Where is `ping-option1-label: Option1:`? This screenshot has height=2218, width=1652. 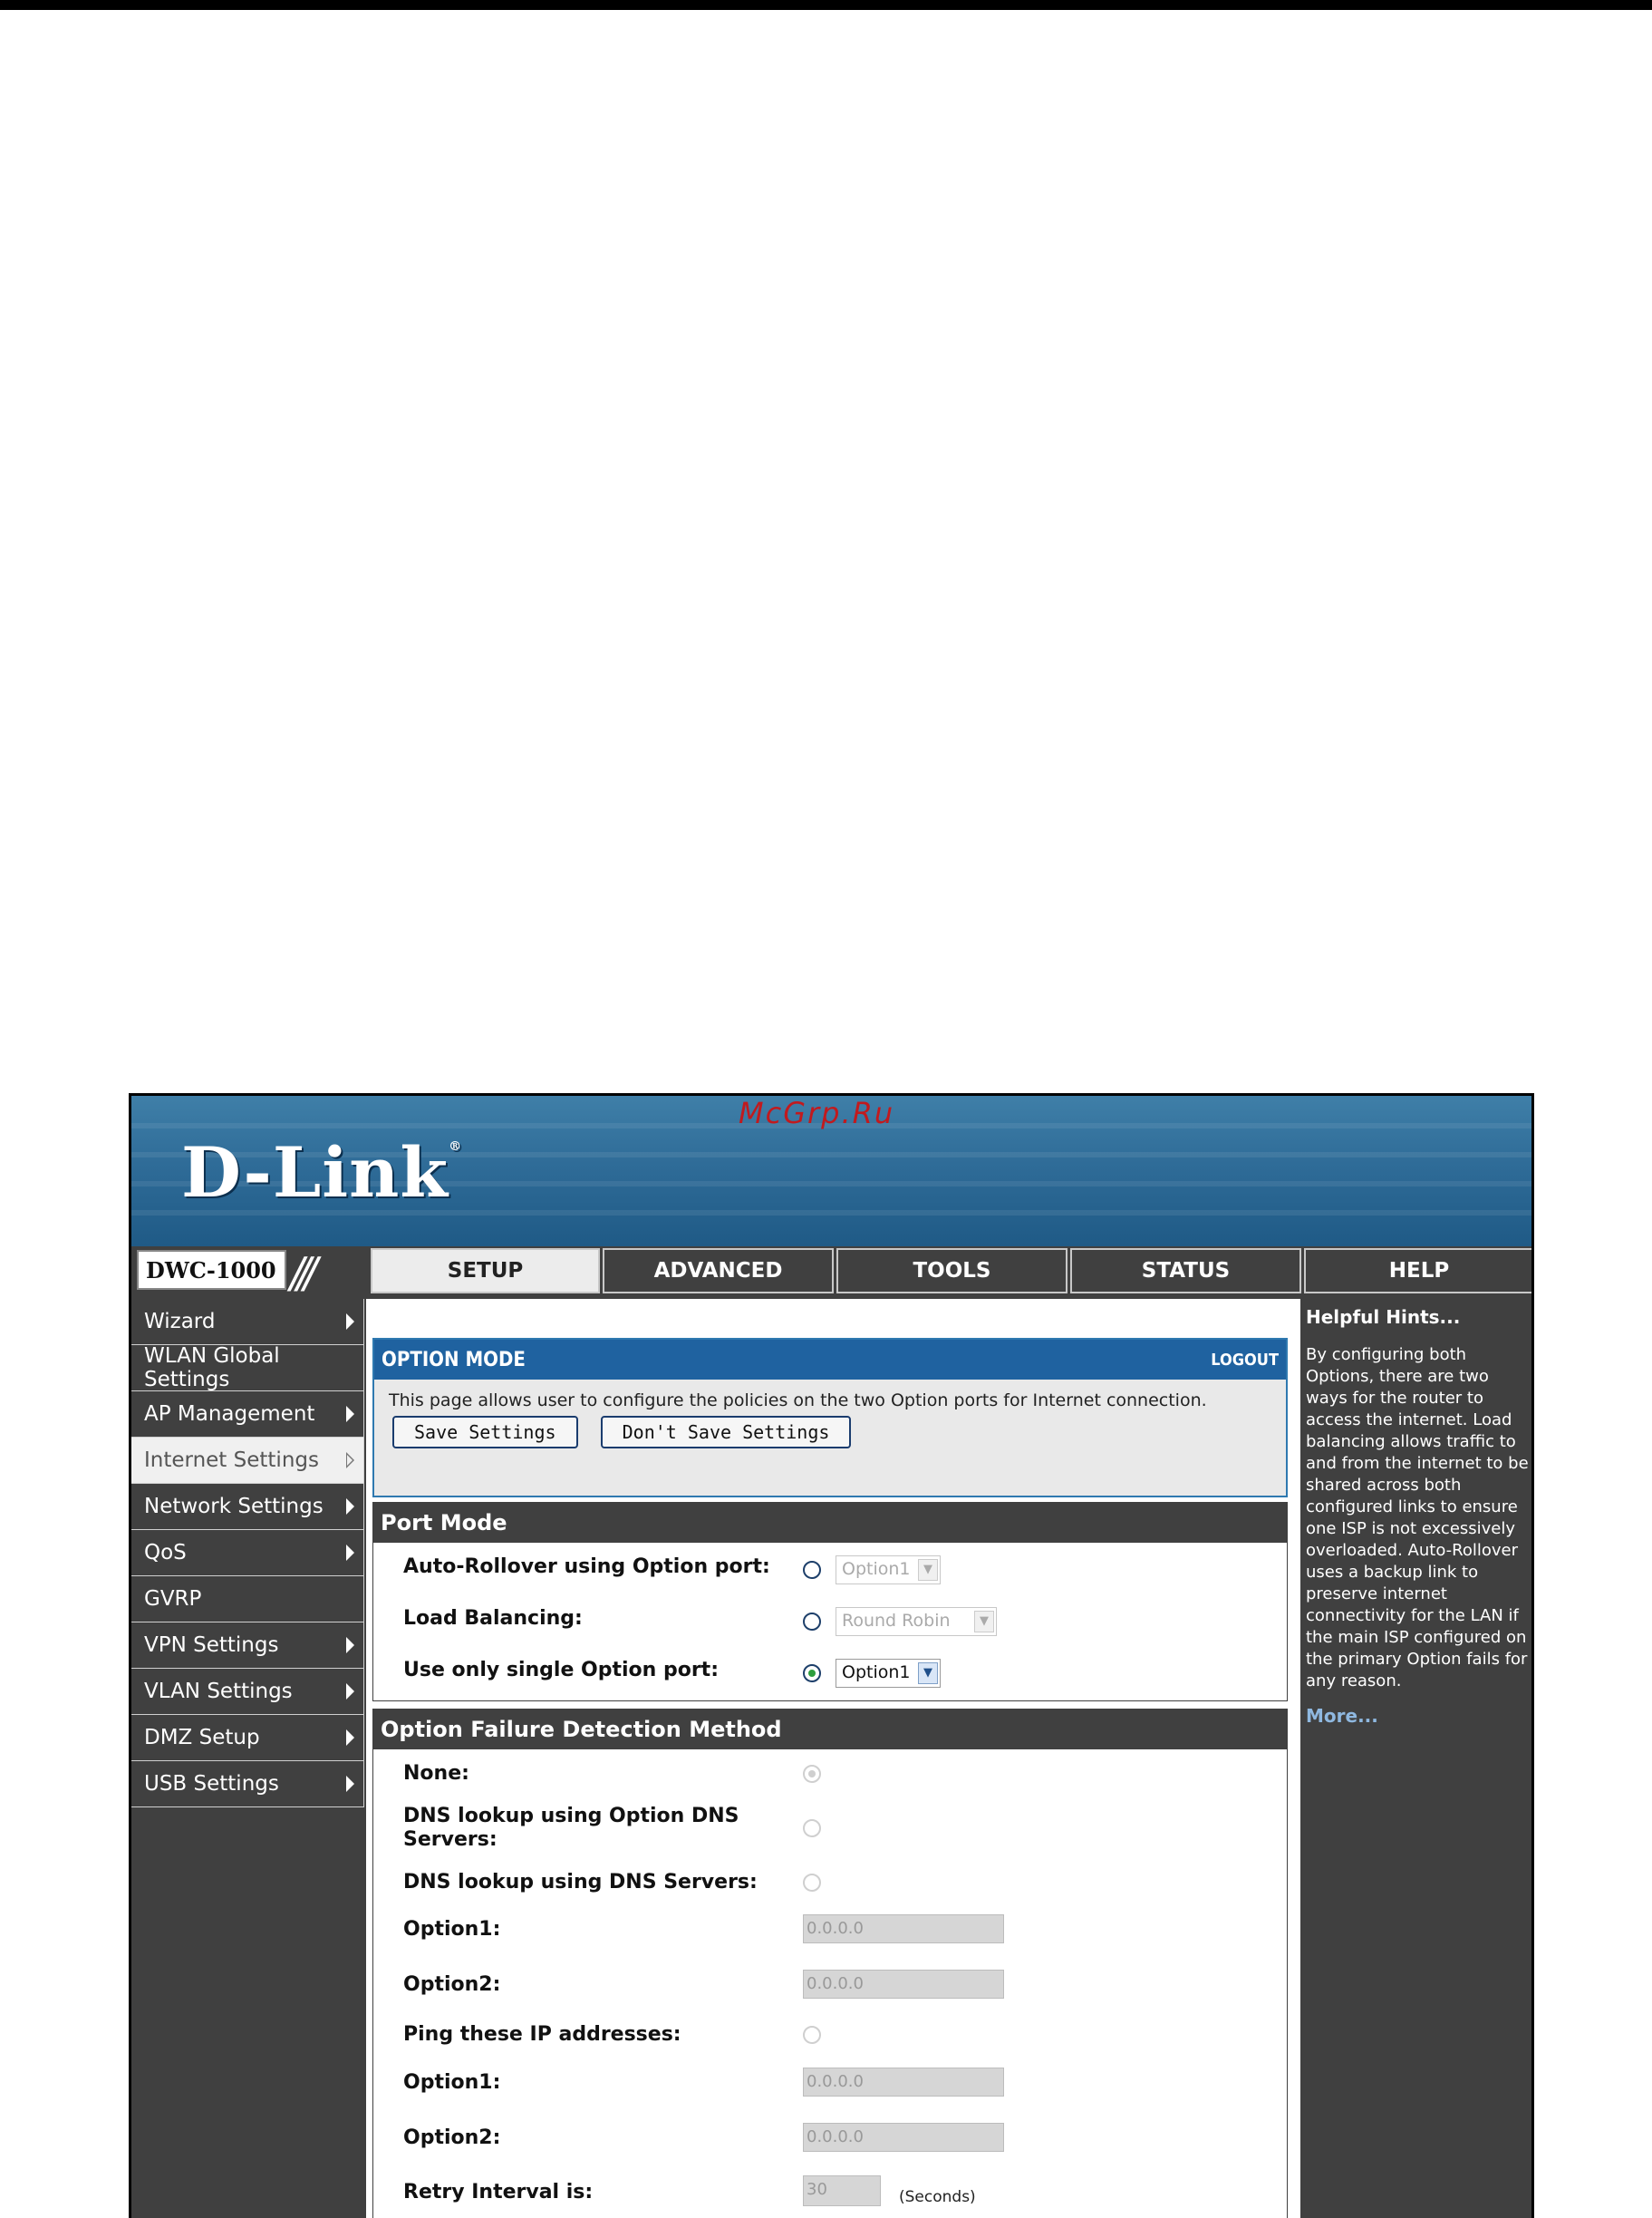 ping-option1-label: Option1: is located at coordinates (452, 2083).